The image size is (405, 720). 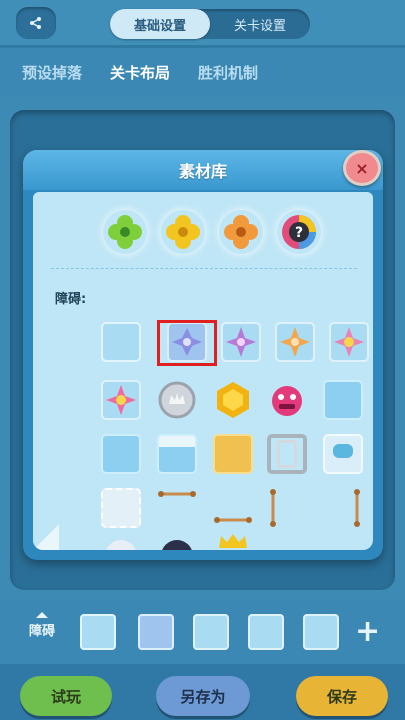 I want to click on sand-tile, so click(x=233, y=454).